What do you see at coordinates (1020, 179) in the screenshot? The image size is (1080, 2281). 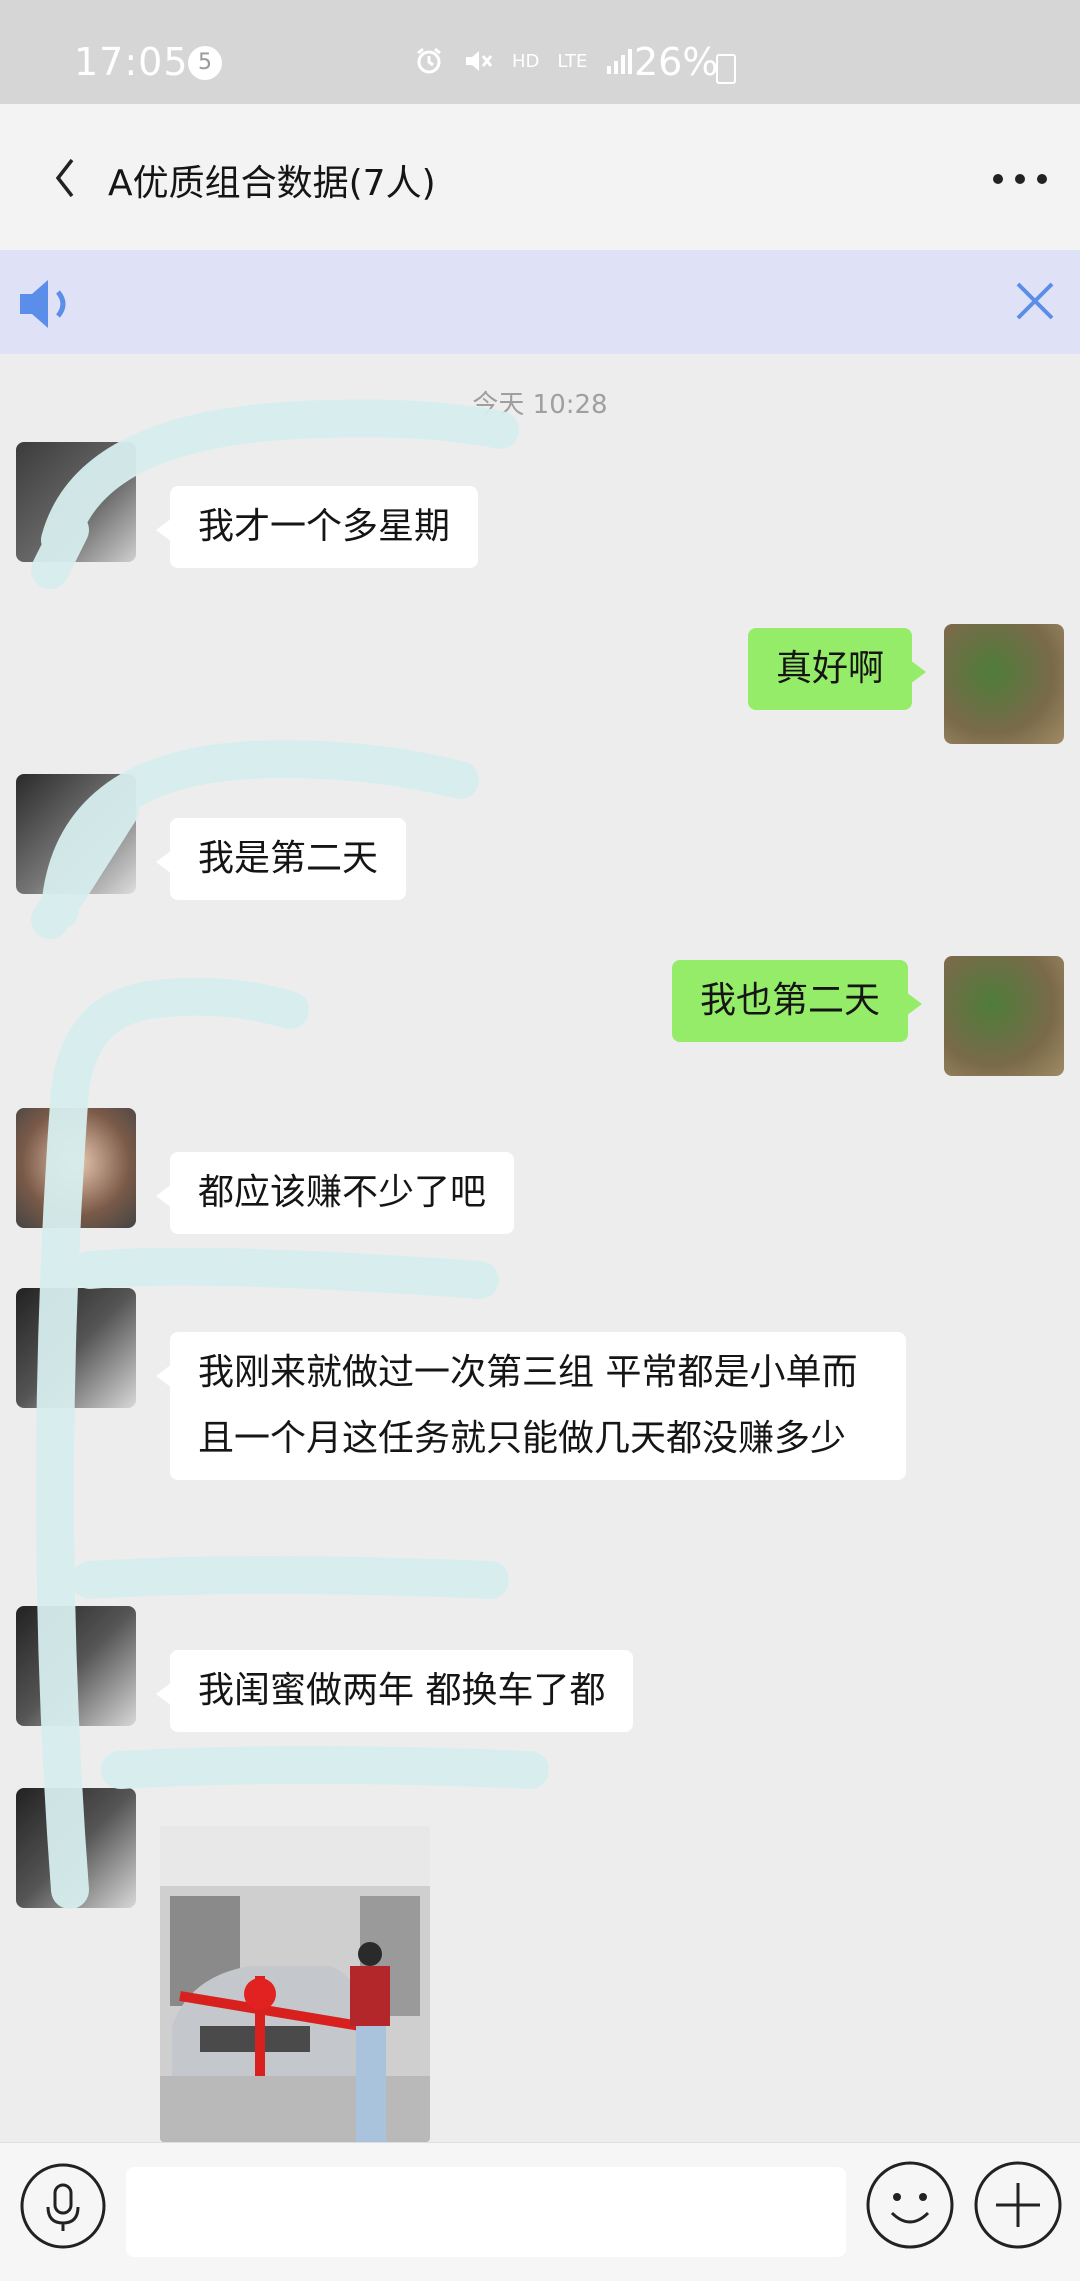 I see `more-dots-icon` at bounding box center [1020, 179].